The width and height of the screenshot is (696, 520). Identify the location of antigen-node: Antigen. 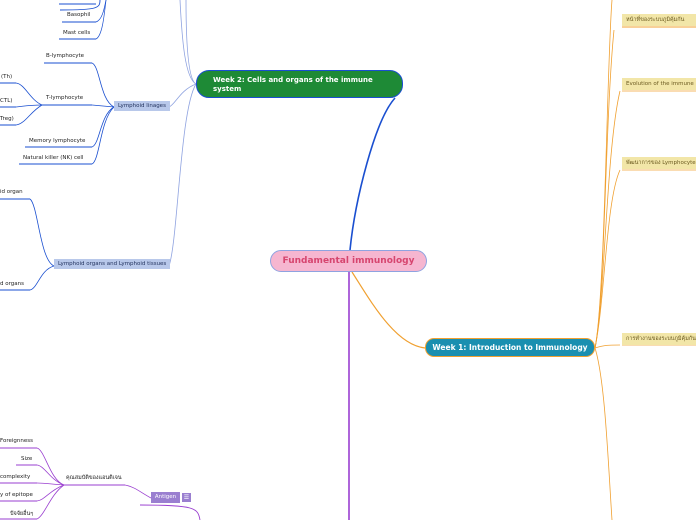
(165, 497).